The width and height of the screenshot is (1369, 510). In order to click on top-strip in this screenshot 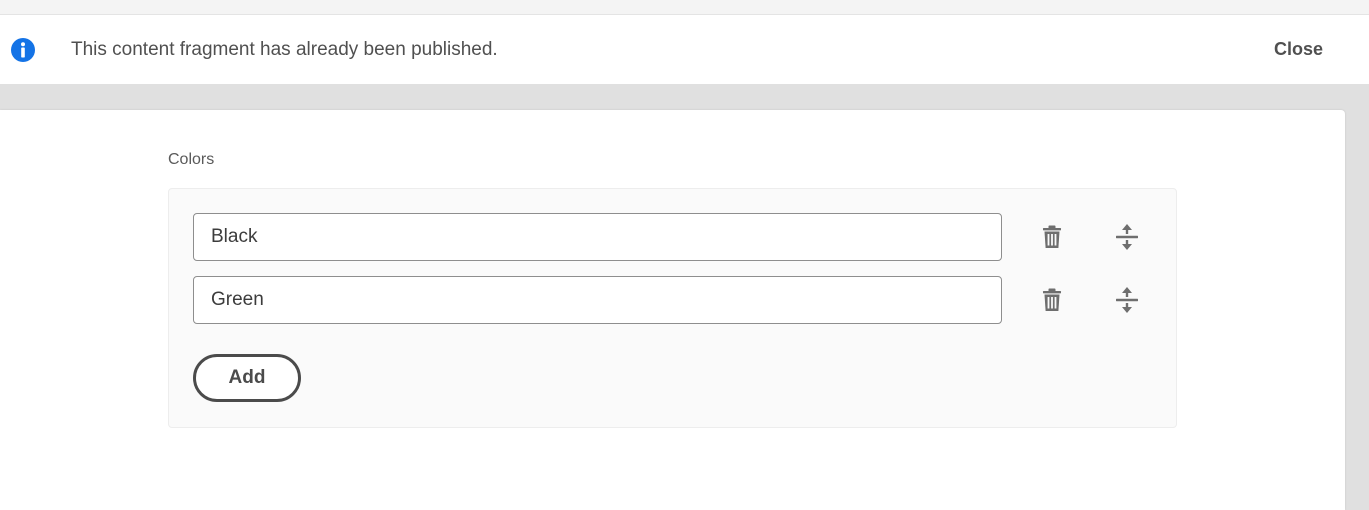, I will do `click(684, 7)`.